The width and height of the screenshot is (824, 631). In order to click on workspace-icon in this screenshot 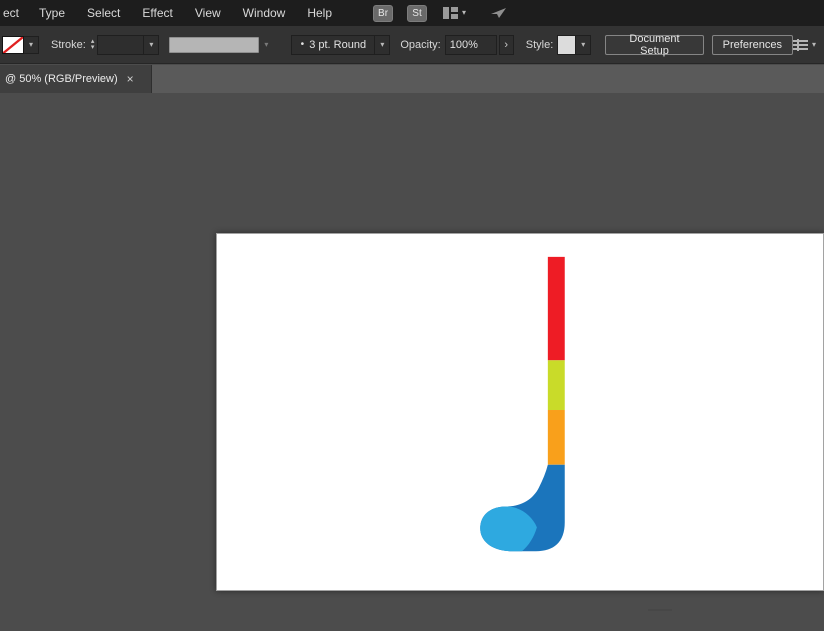, I will do `click(451, 13)`.